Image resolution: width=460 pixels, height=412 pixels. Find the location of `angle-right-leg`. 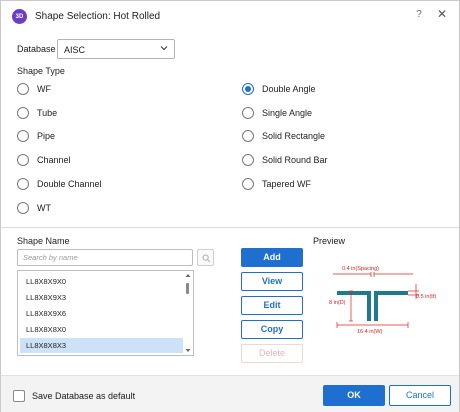

angle-right-leg is located at coordinates (376, 306).